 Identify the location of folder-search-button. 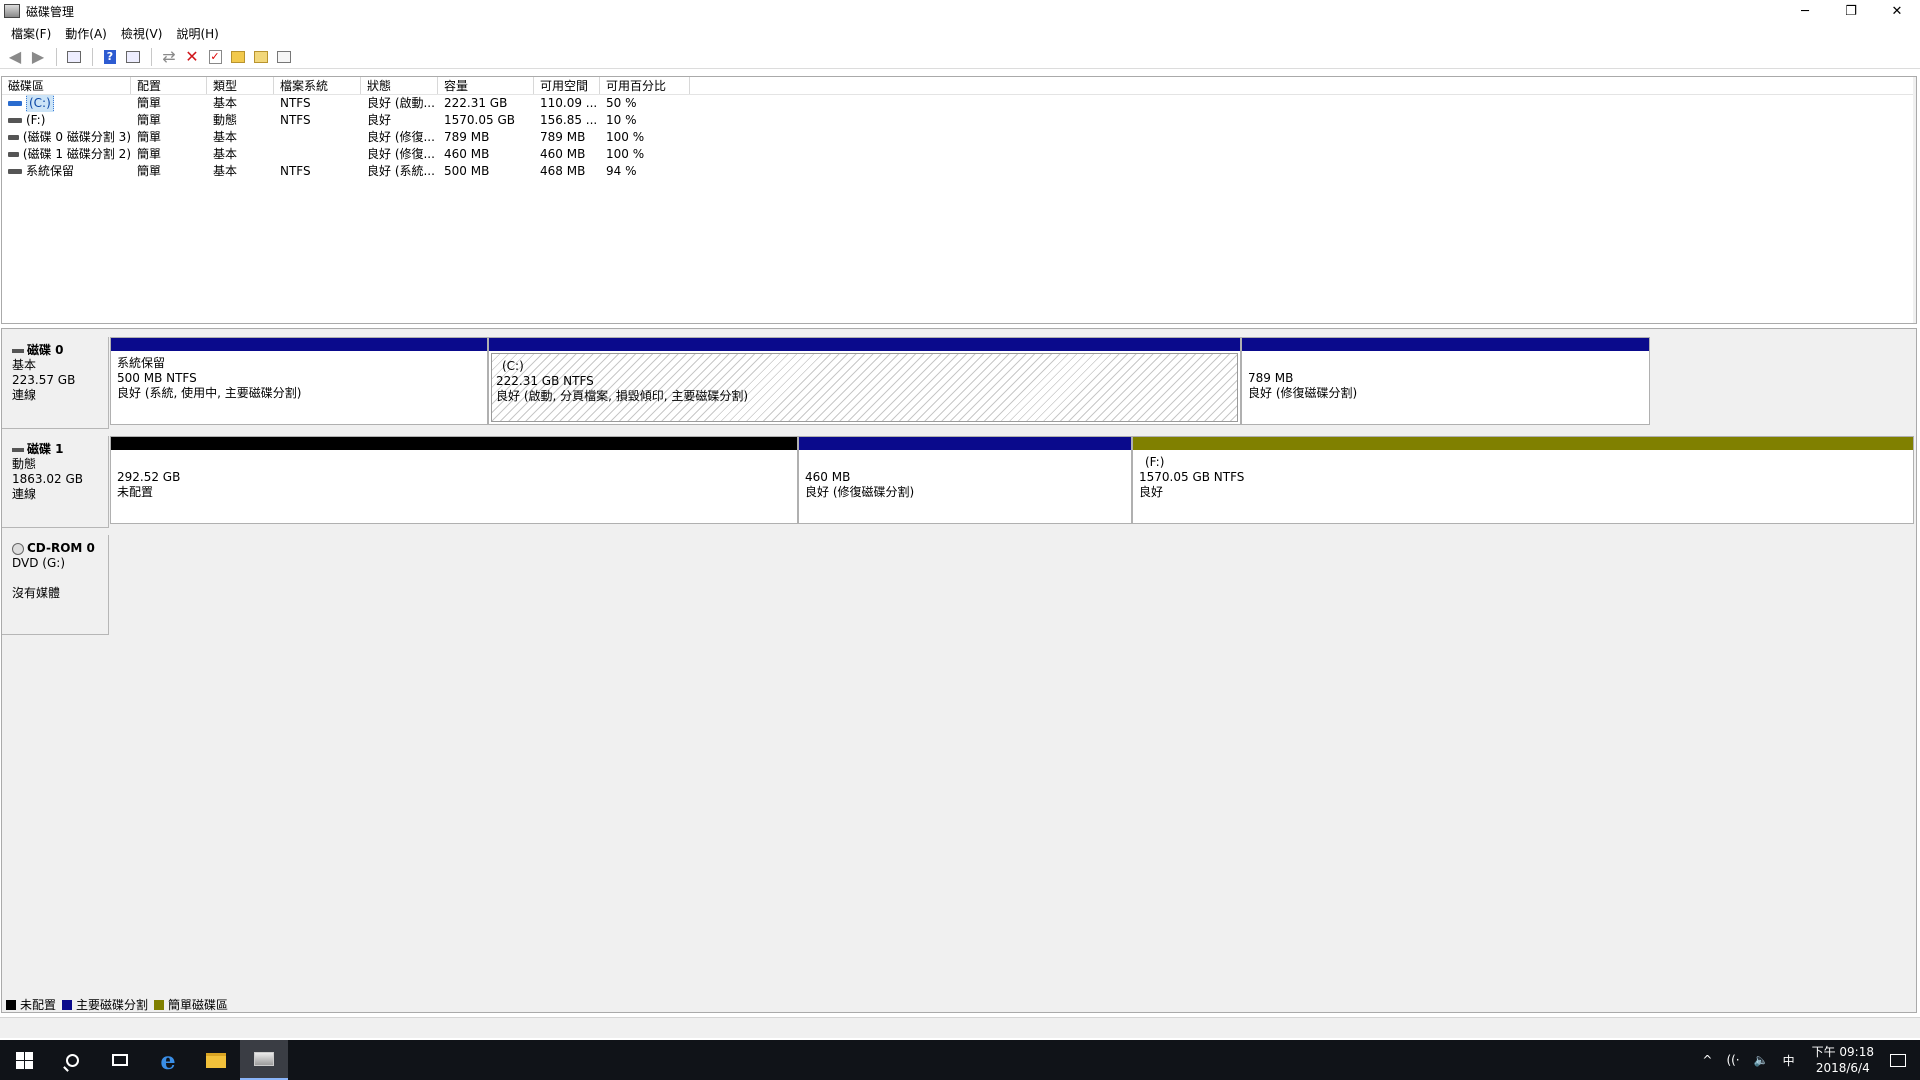
(261, 57).